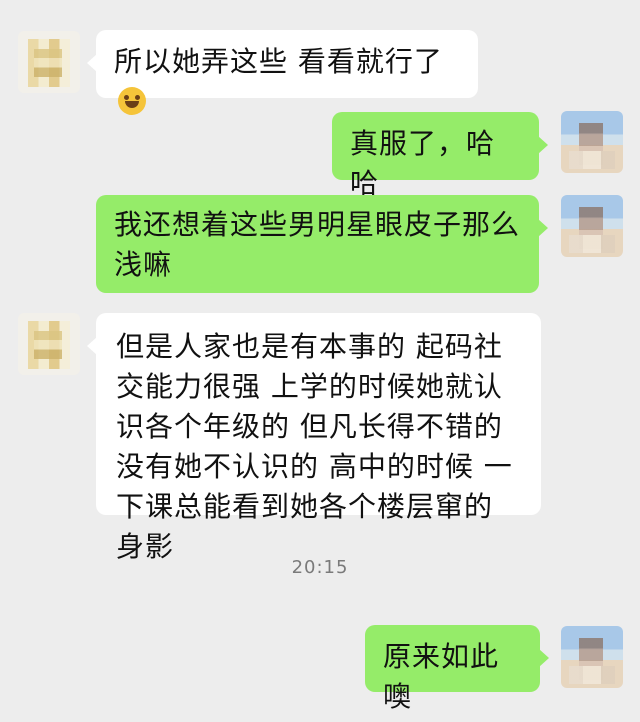  What do you see at coordinates (317, 244) in the screenshot?
I see `message-text: 我还想着这些男明星眼皮子那么浅嘛` at bounding box center [317, 244].